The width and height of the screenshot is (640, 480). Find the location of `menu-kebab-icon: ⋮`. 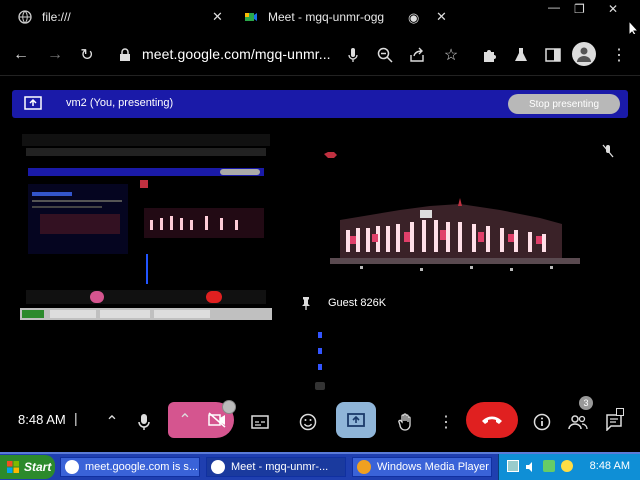

menu-kebab-icon: ⋮ is located at coordinates (619, 55).